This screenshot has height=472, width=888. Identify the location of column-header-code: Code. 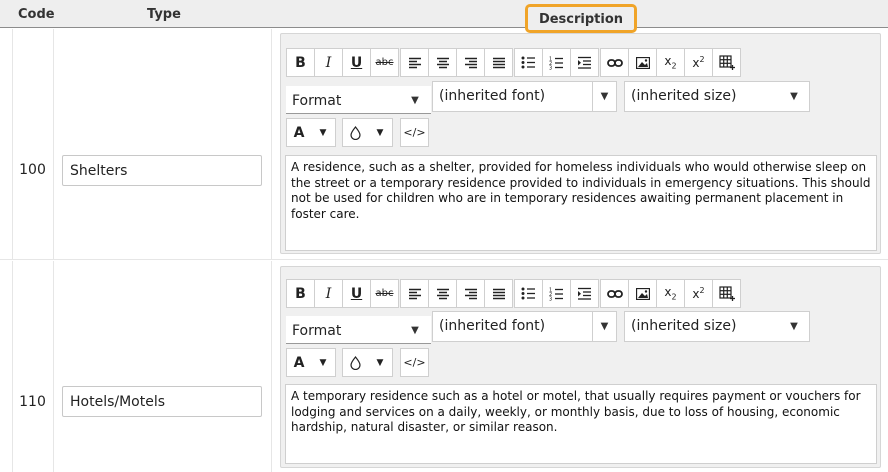
(36, 14).